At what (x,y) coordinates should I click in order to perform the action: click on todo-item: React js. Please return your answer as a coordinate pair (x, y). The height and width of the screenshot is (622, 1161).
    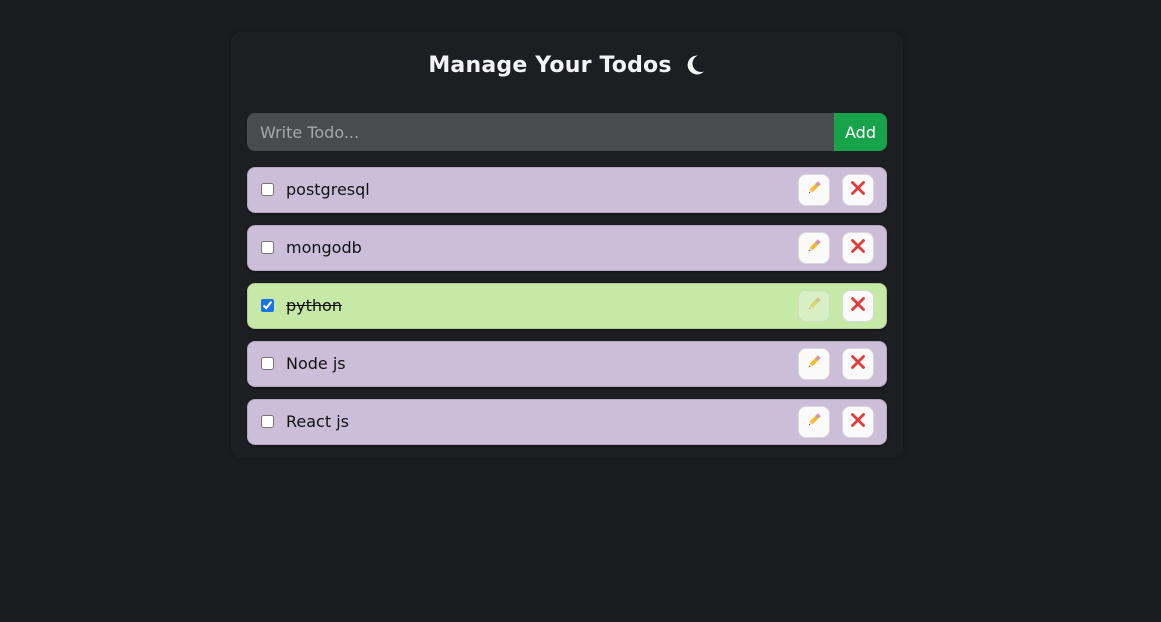
    Looking at the image, I should click on (567, 422).